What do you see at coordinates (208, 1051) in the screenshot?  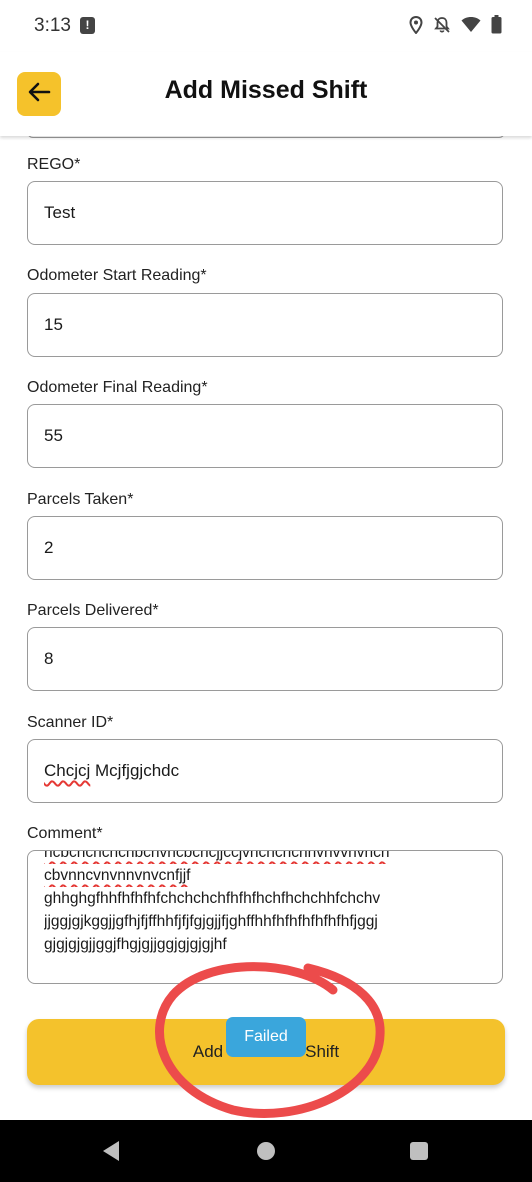 I see `submit-label-left: Add` at bounding box center [208, 1051].